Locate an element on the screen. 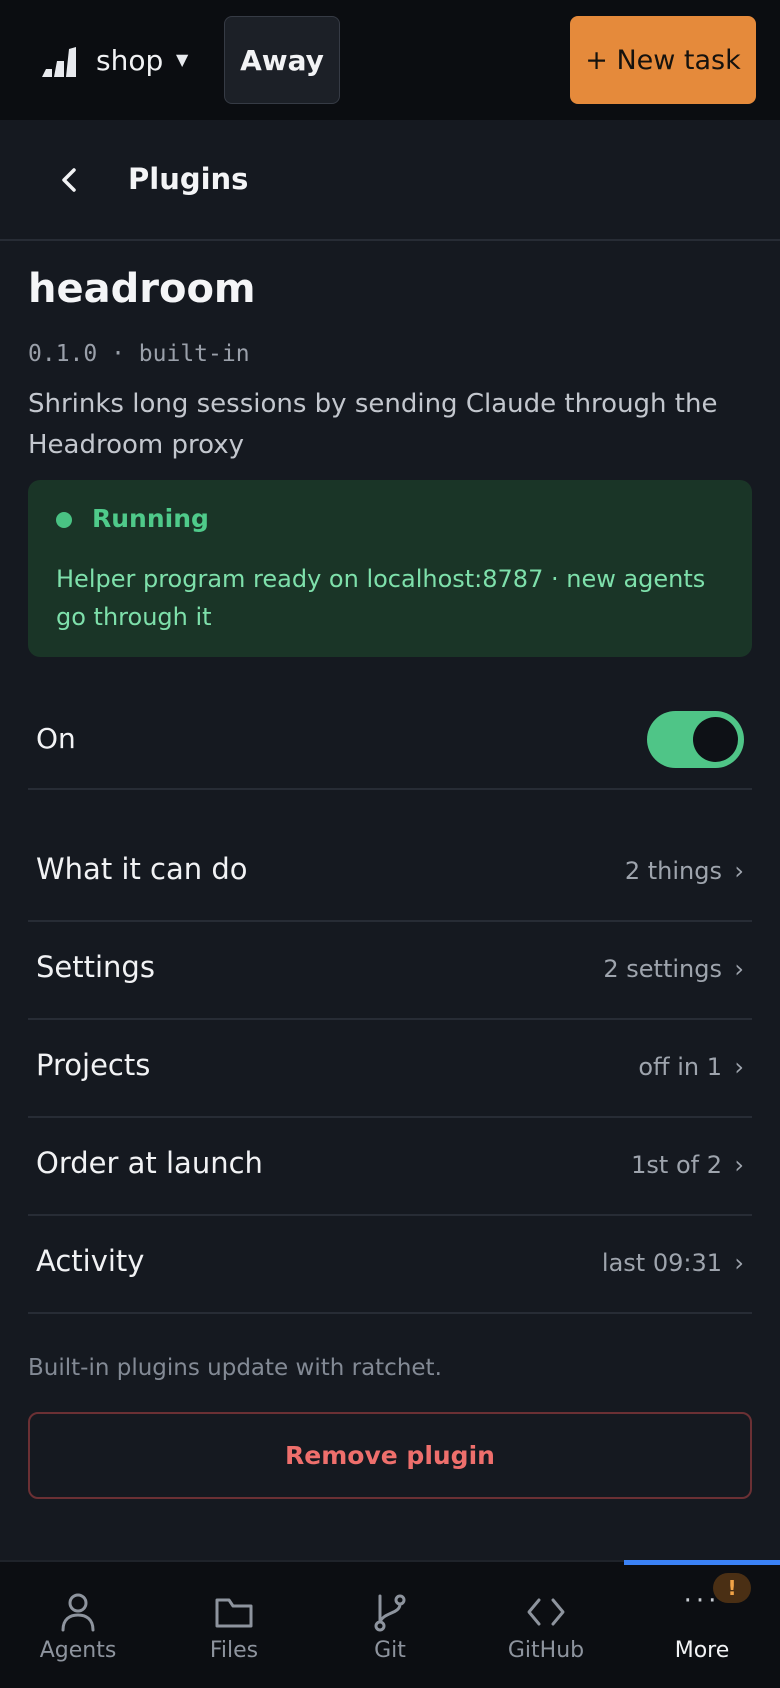 The width and height of the screenshot is (780, 1688). toggle-knob is located at coordinates (715, 739).